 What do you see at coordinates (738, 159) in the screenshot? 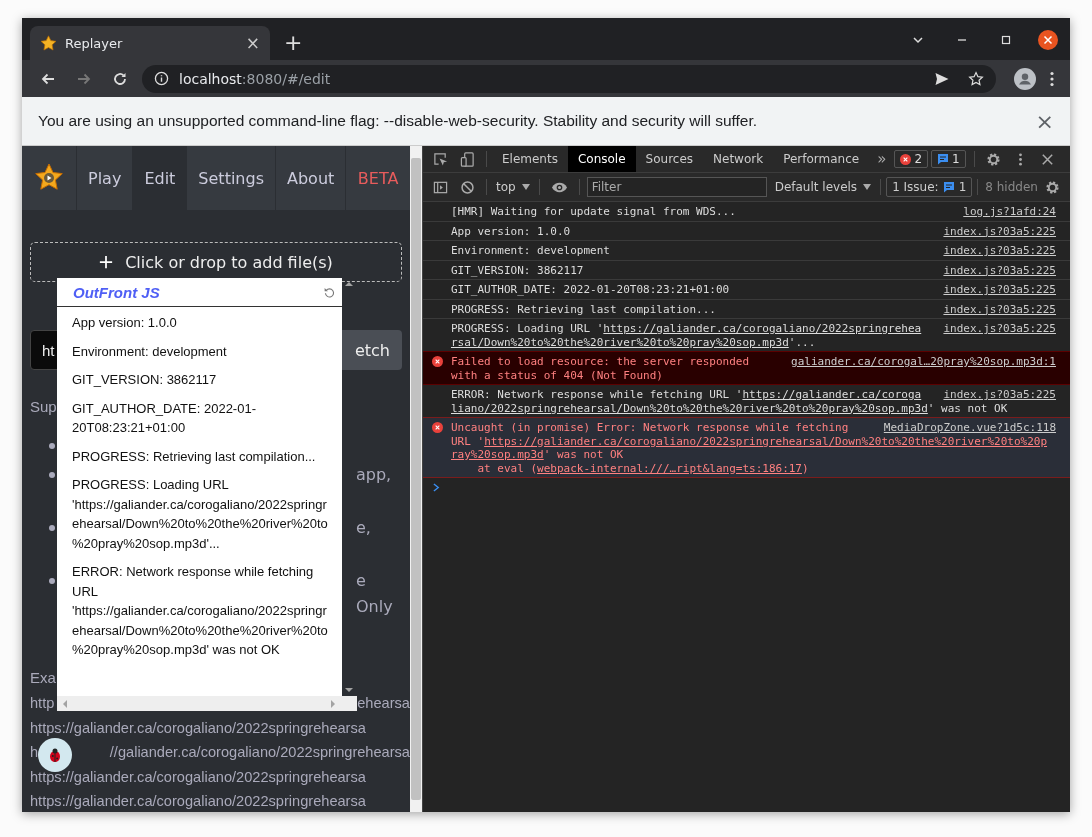
I see `devtools-tab: Network` at bounding box center [738, 159].